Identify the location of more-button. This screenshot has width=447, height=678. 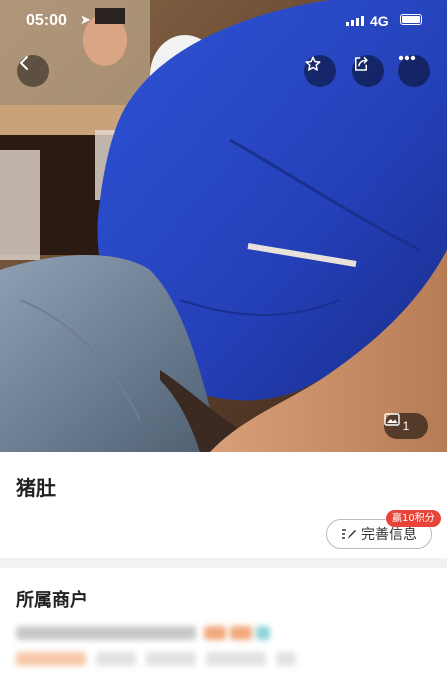
(414, 71).